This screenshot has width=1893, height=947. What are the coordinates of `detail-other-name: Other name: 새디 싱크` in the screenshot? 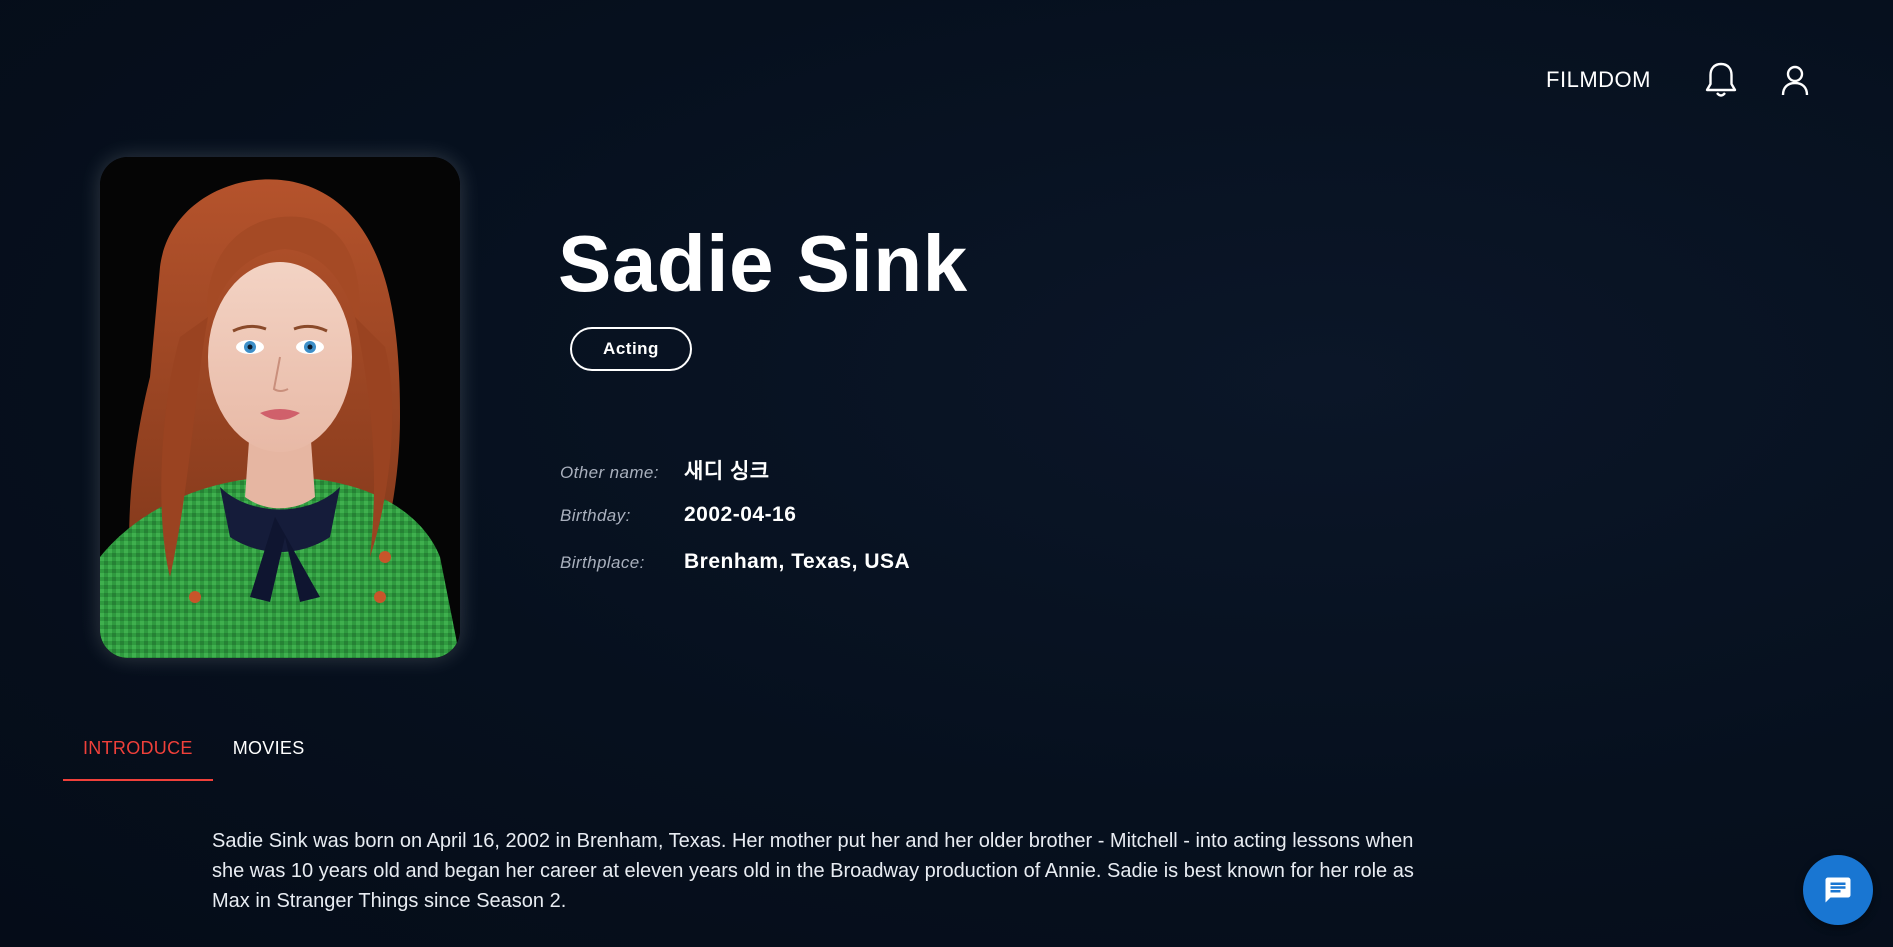 It's located at (665, 470).